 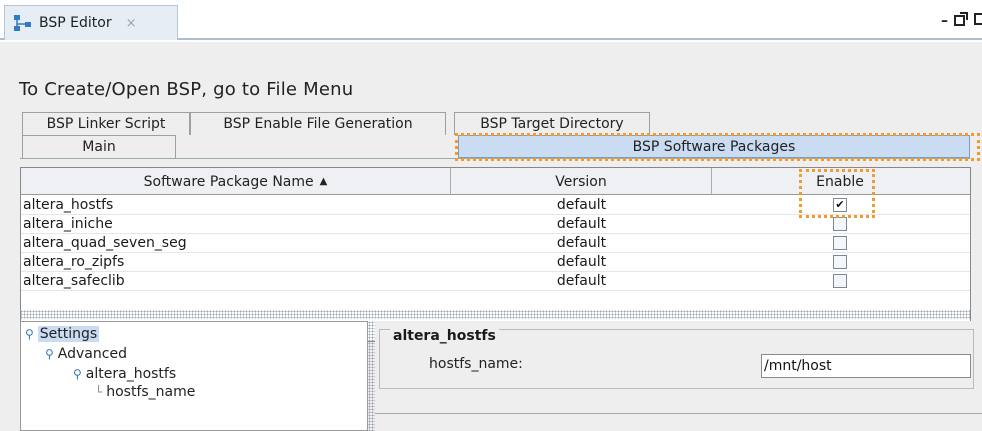 What do you see at coordinates (944, 21) in the screenshot?
I see `minimize-button: –` at bounding box center [944, 21].